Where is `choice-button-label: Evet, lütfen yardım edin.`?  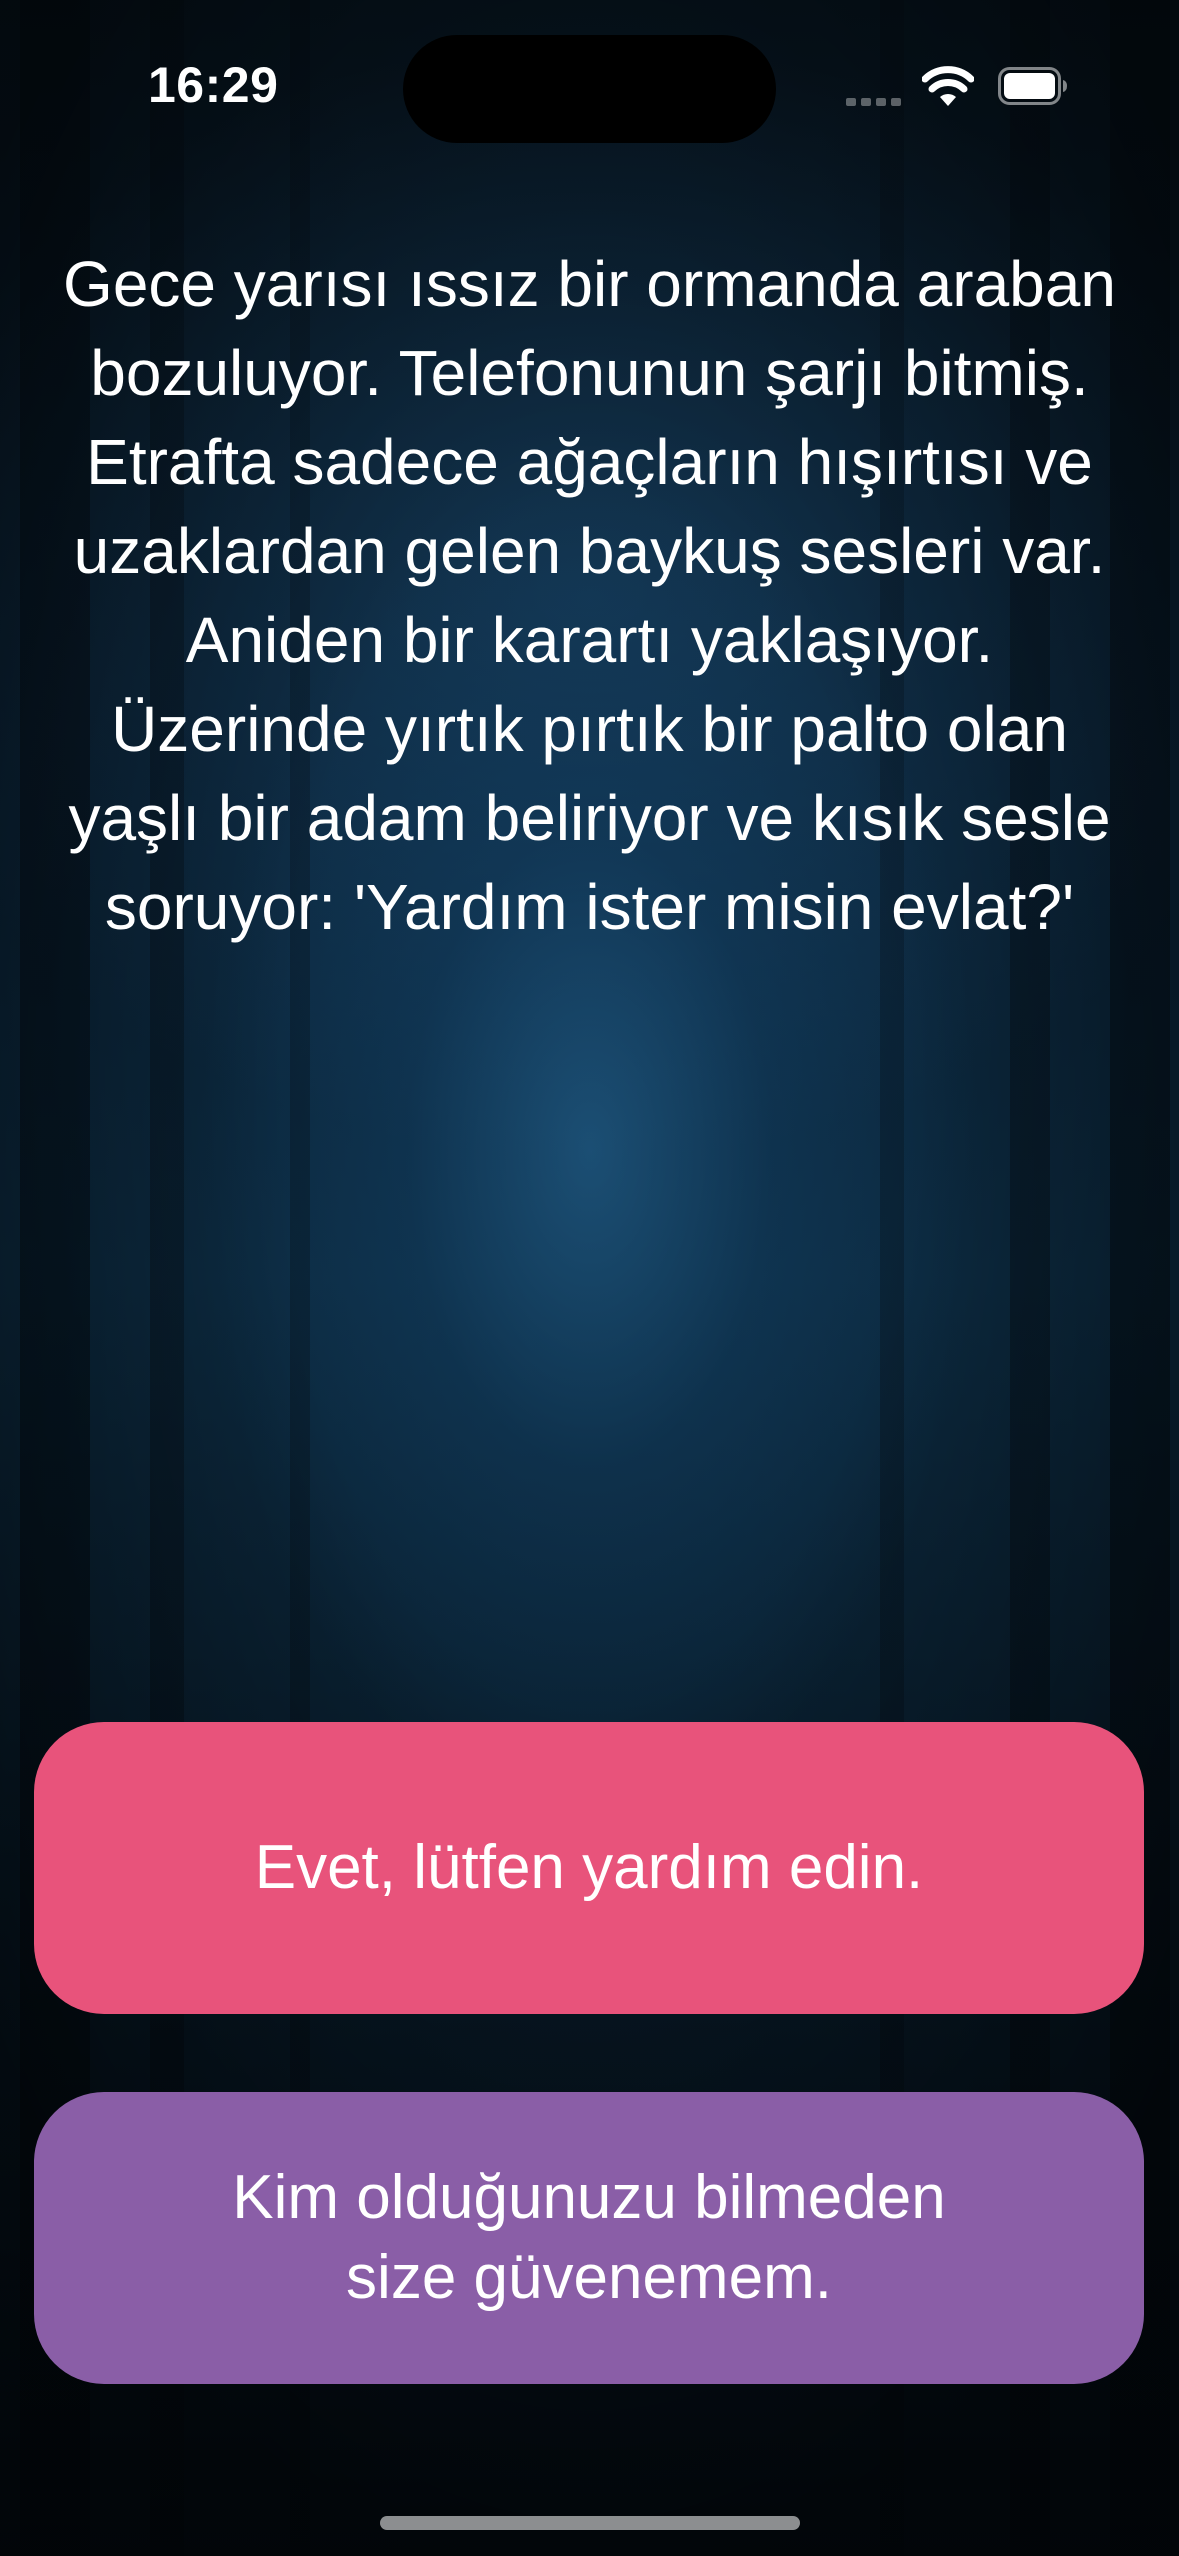
choice-button-label: Evet, lütfen yardım edin. is located at coordinates (589, 1867).